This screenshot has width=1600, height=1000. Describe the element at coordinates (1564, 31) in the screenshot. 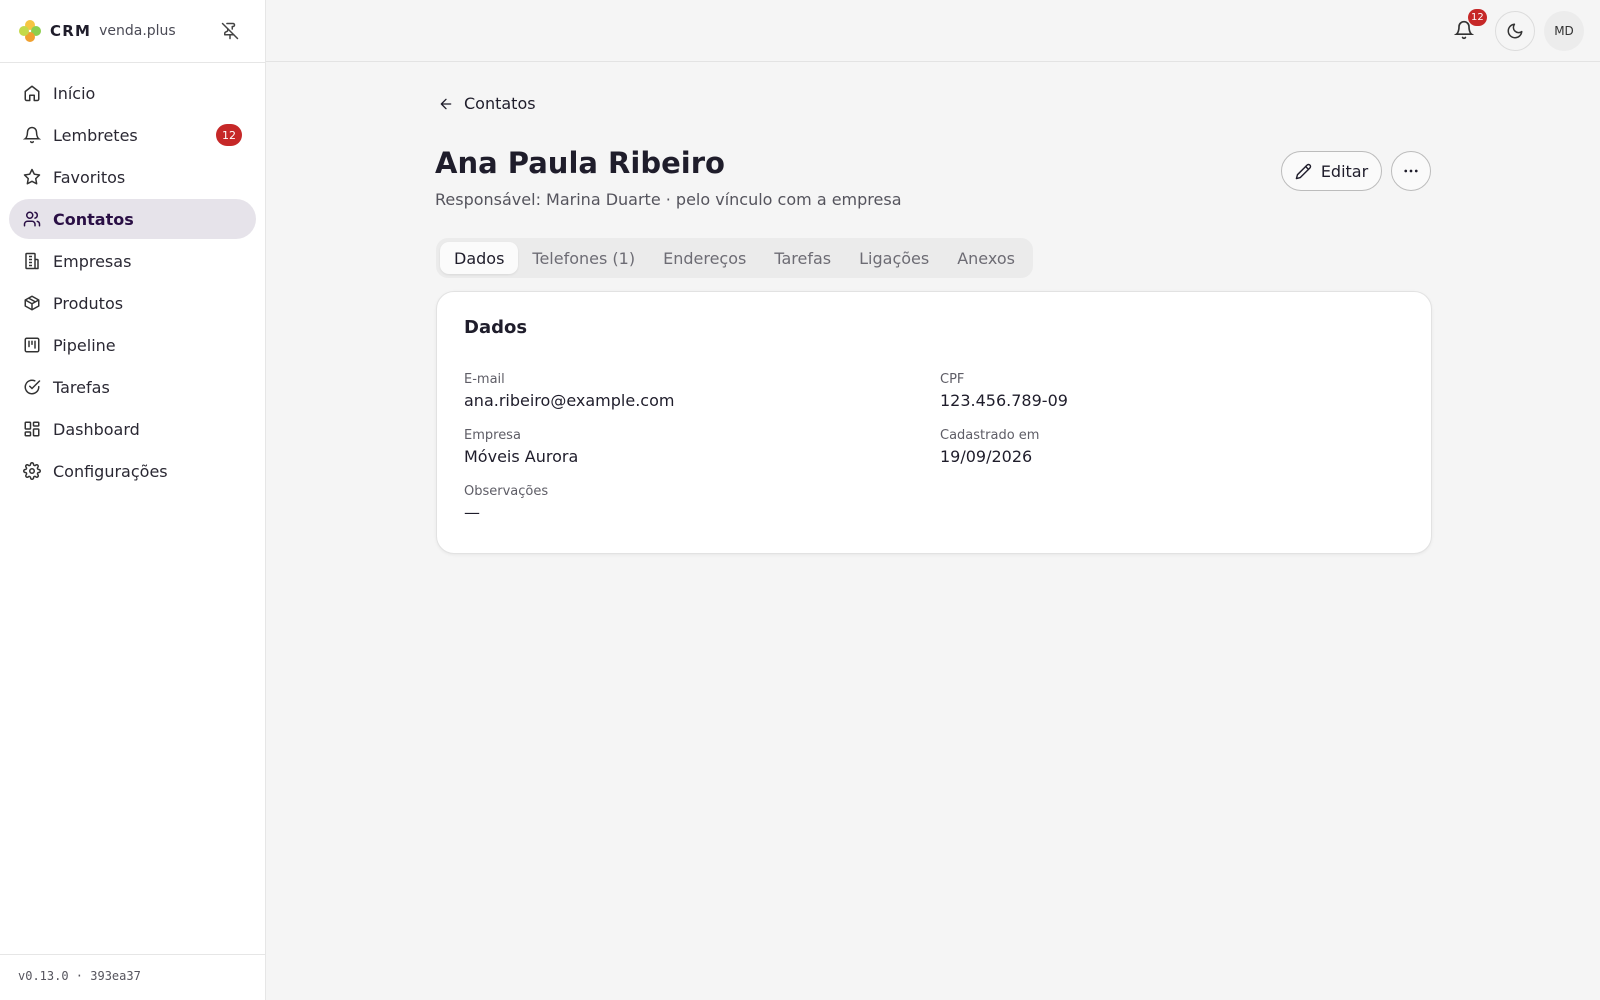

I see `user-avatar: MD` at that location.